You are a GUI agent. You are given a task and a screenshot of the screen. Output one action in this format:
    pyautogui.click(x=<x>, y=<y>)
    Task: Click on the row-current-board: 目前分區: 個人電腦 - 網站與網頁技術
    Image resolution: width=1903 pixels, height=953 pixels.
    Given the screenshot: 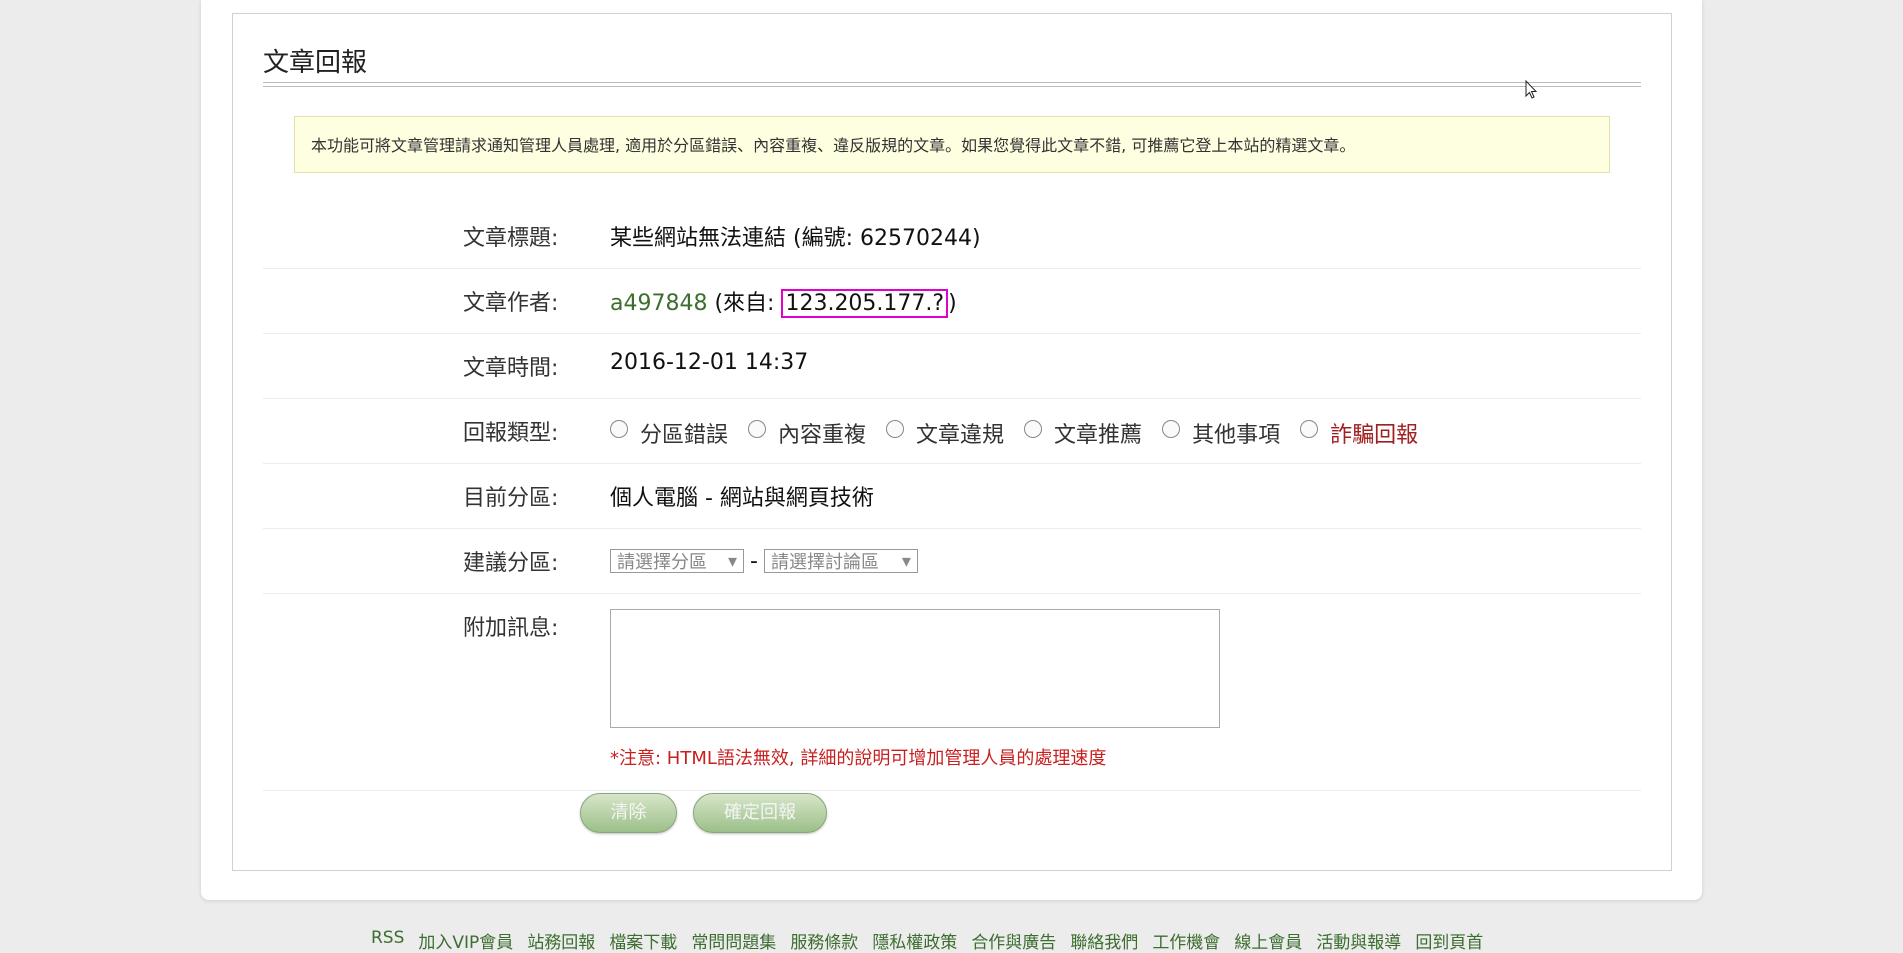 What is the action you would take?
    pyautogui.click(x=952, y=496)
    